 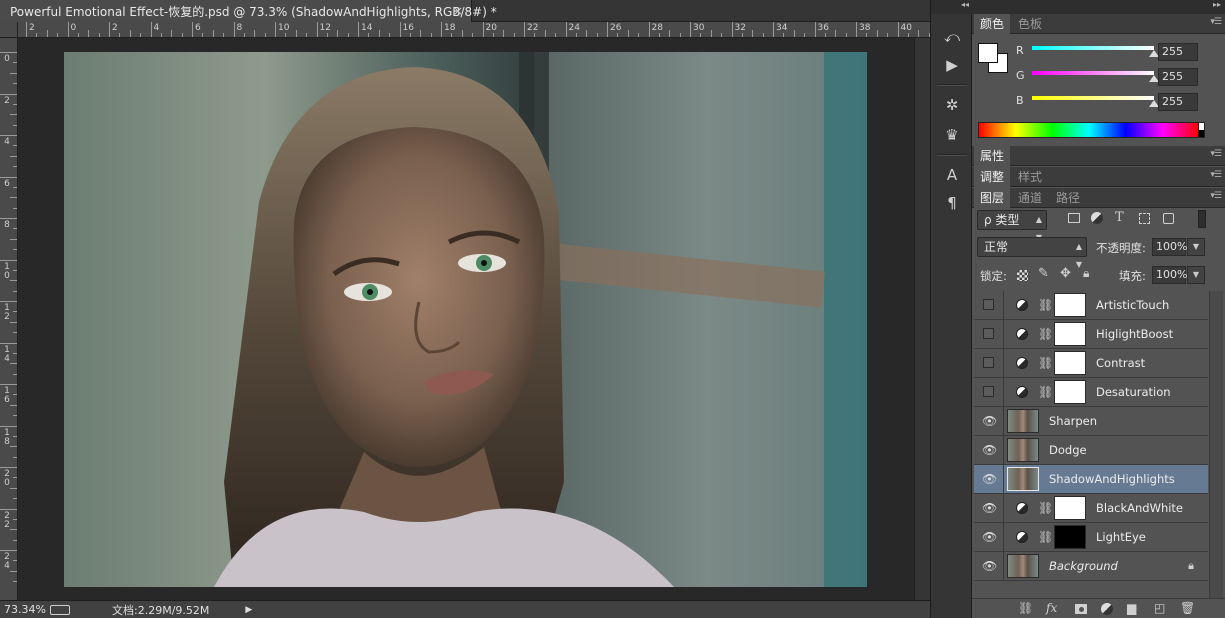 What do you see at coordinates (1051, 608) in the screenshot?
I see `layer-style-icon: fx` at bounding box center [1051, 608].